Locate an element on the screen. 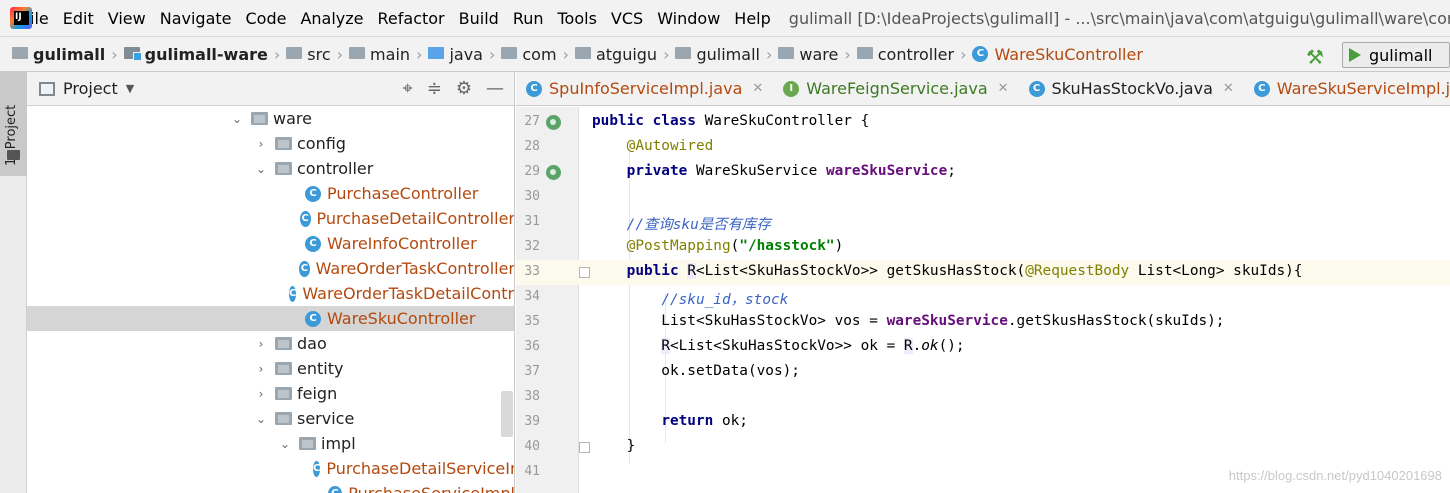  menu-edit: Edit is located at coordinates (78, 18).